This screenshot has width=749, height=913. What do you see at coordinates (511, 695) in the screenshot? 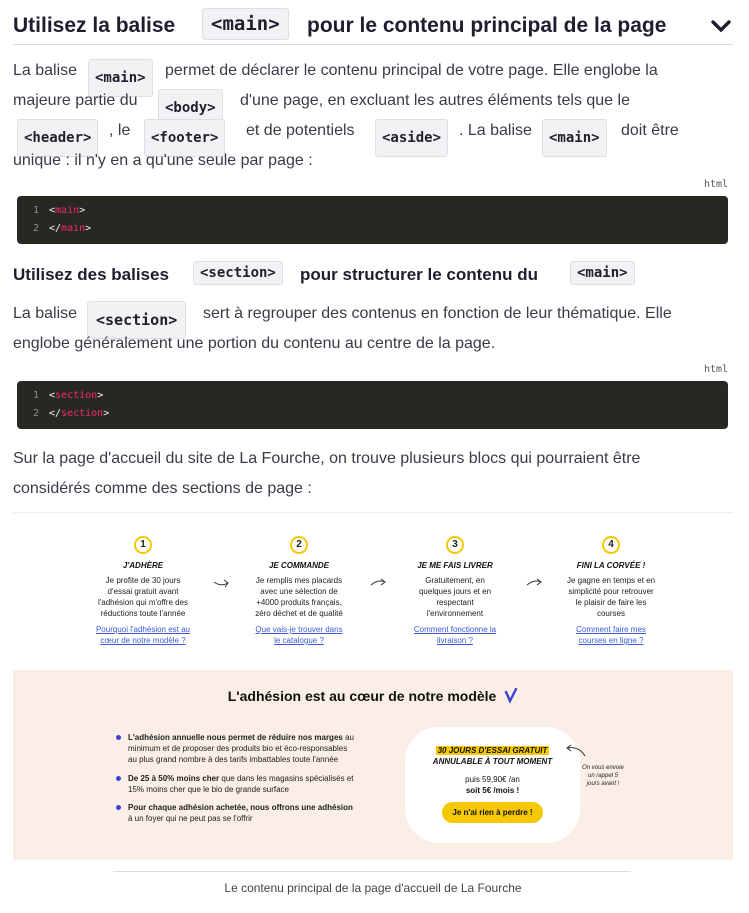
I see `checkmark-doodle-icon` at bounding box center [511, 695].